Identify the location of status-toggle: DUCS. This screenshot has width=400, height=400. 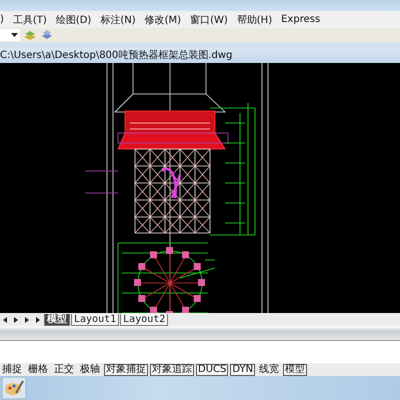
(212, 370).